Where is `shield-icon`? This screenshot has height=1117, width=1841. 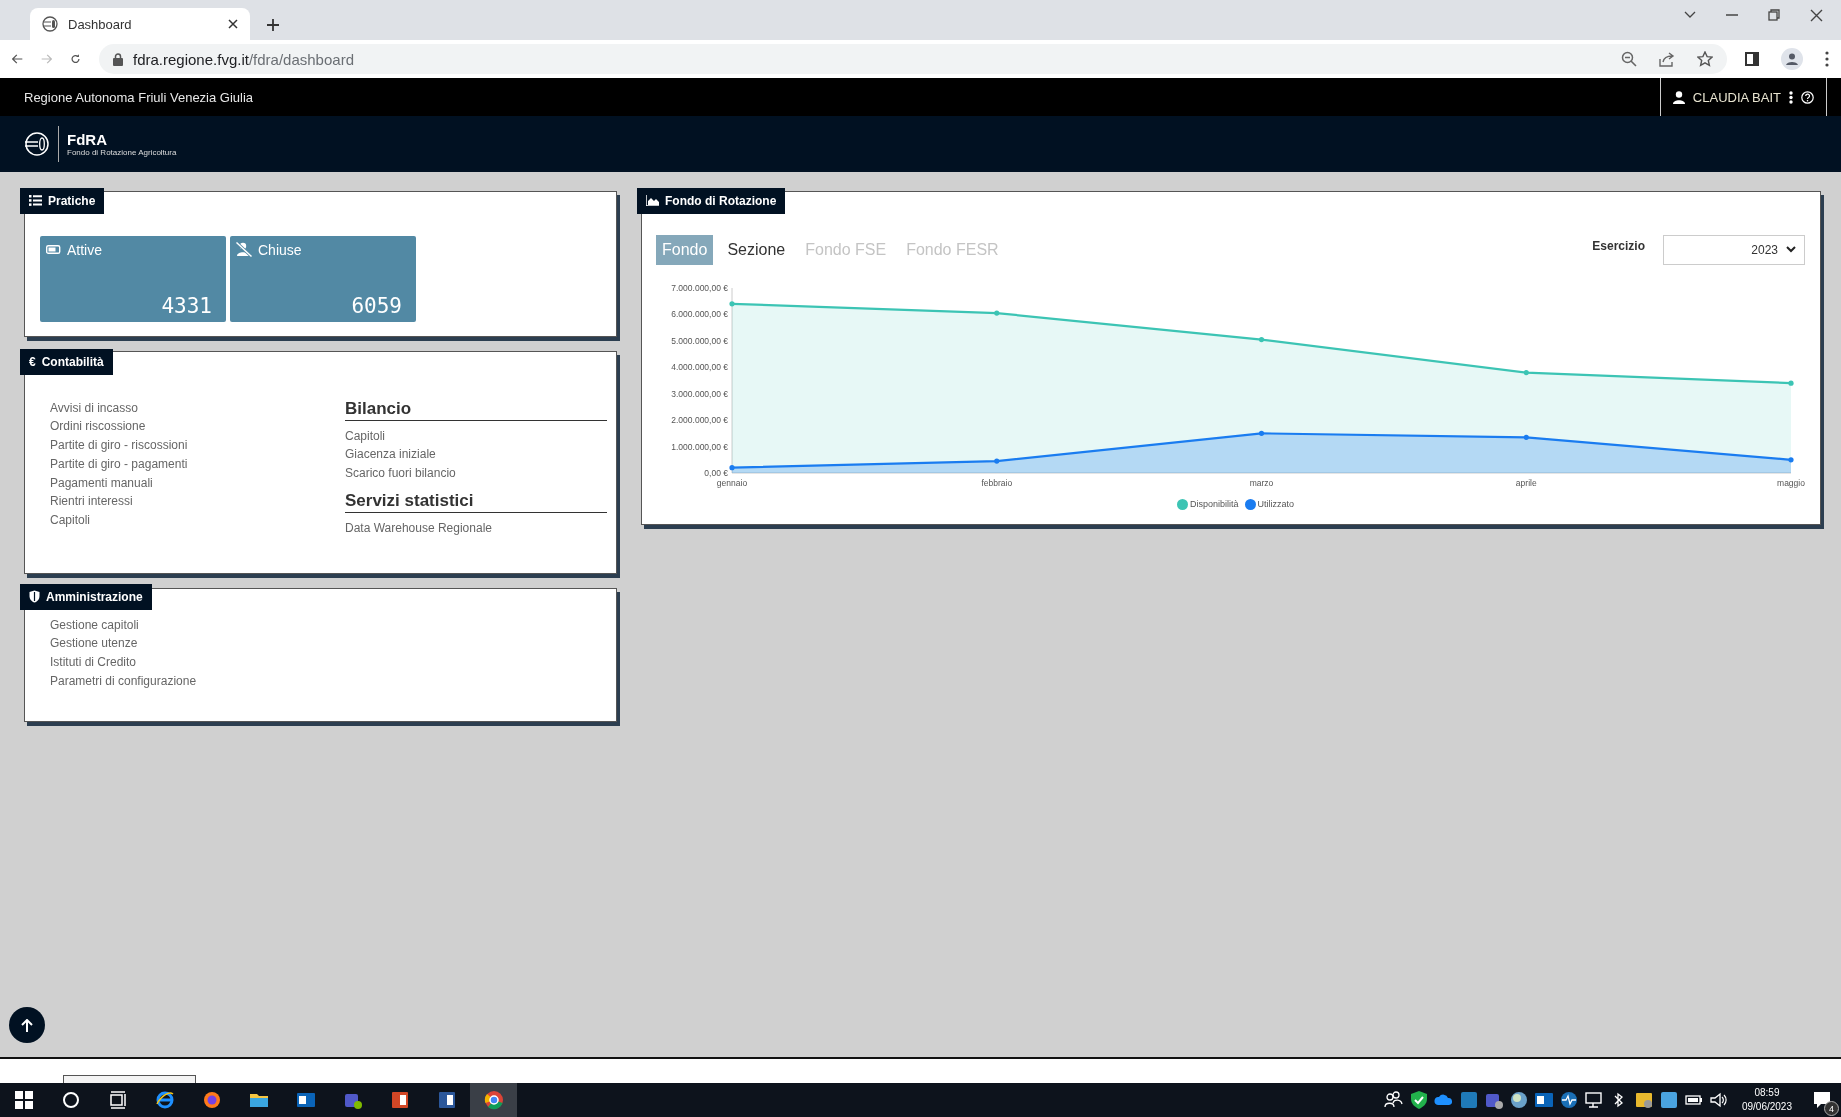 shield-icon is located at coordinates (34, 596).